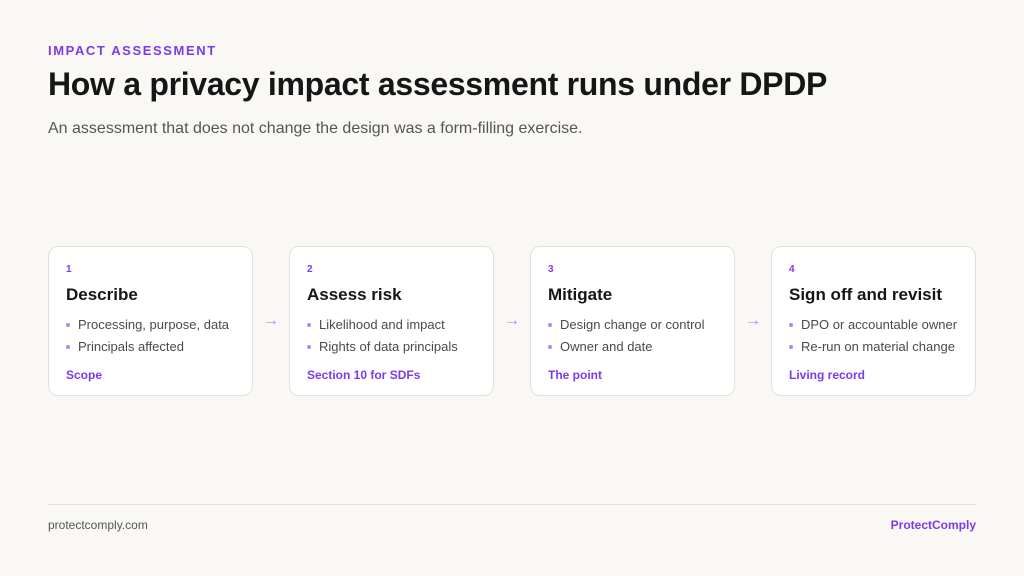  I want to click on step-bullet: Re-run on material change, so click(873, 347).